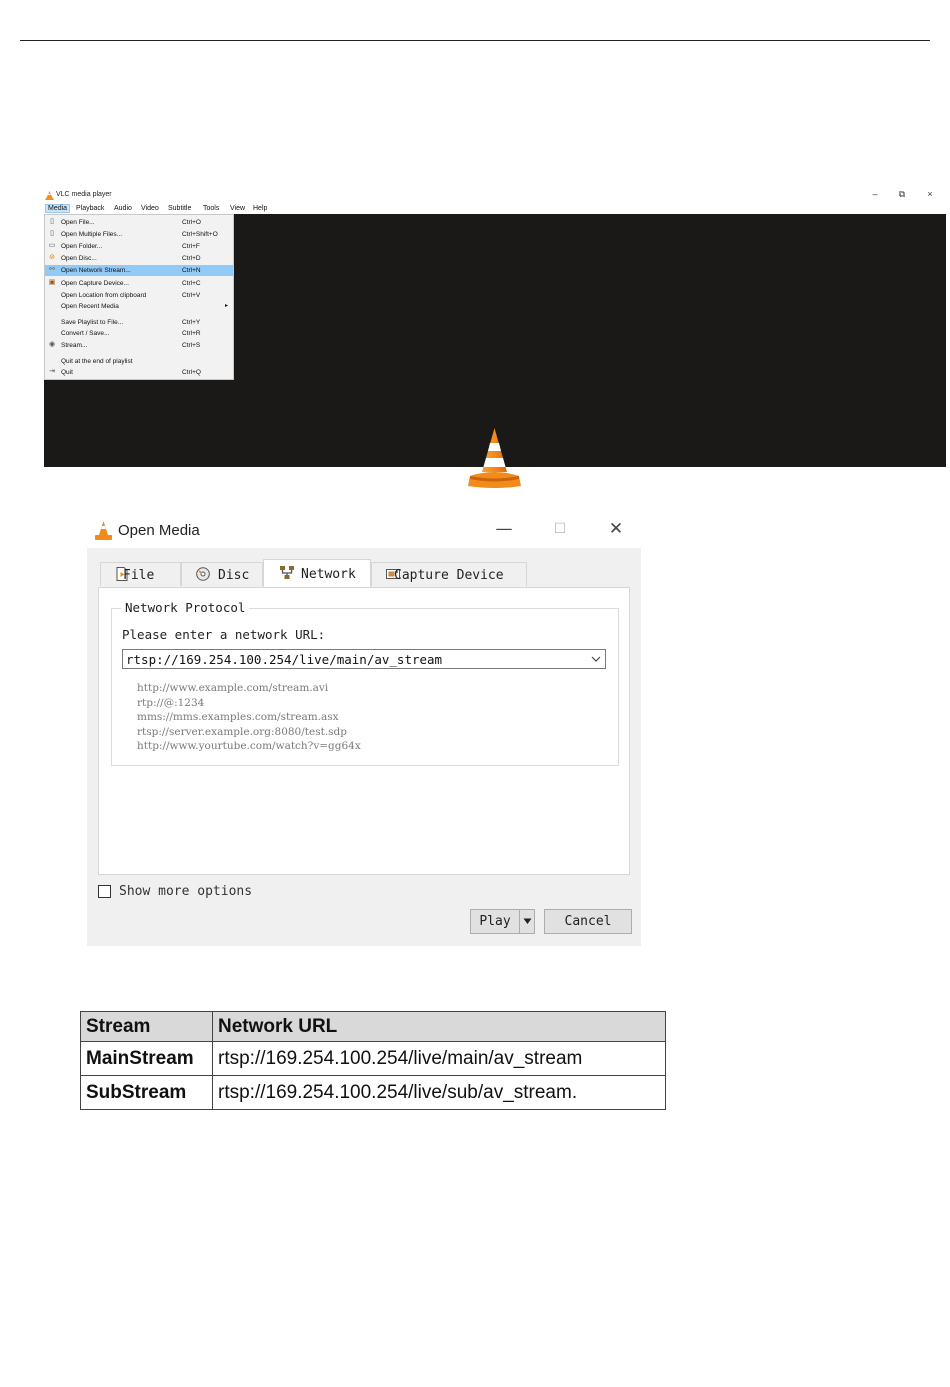 This screenshot has width=950, height=1387. What do you see at coordinates (146, 1058) in the screenshot?
I see `stream-name: MainStream` at bounding box center [146, 1058].